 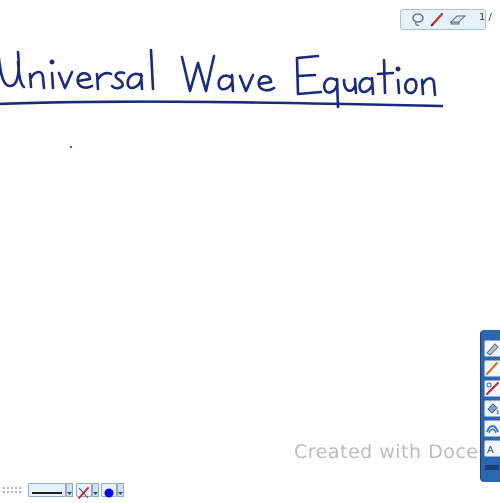 What do you see at coordinates (69, 490) in the screenshot?
I see `line-style-dropdown` at bounding box center [69, 490].